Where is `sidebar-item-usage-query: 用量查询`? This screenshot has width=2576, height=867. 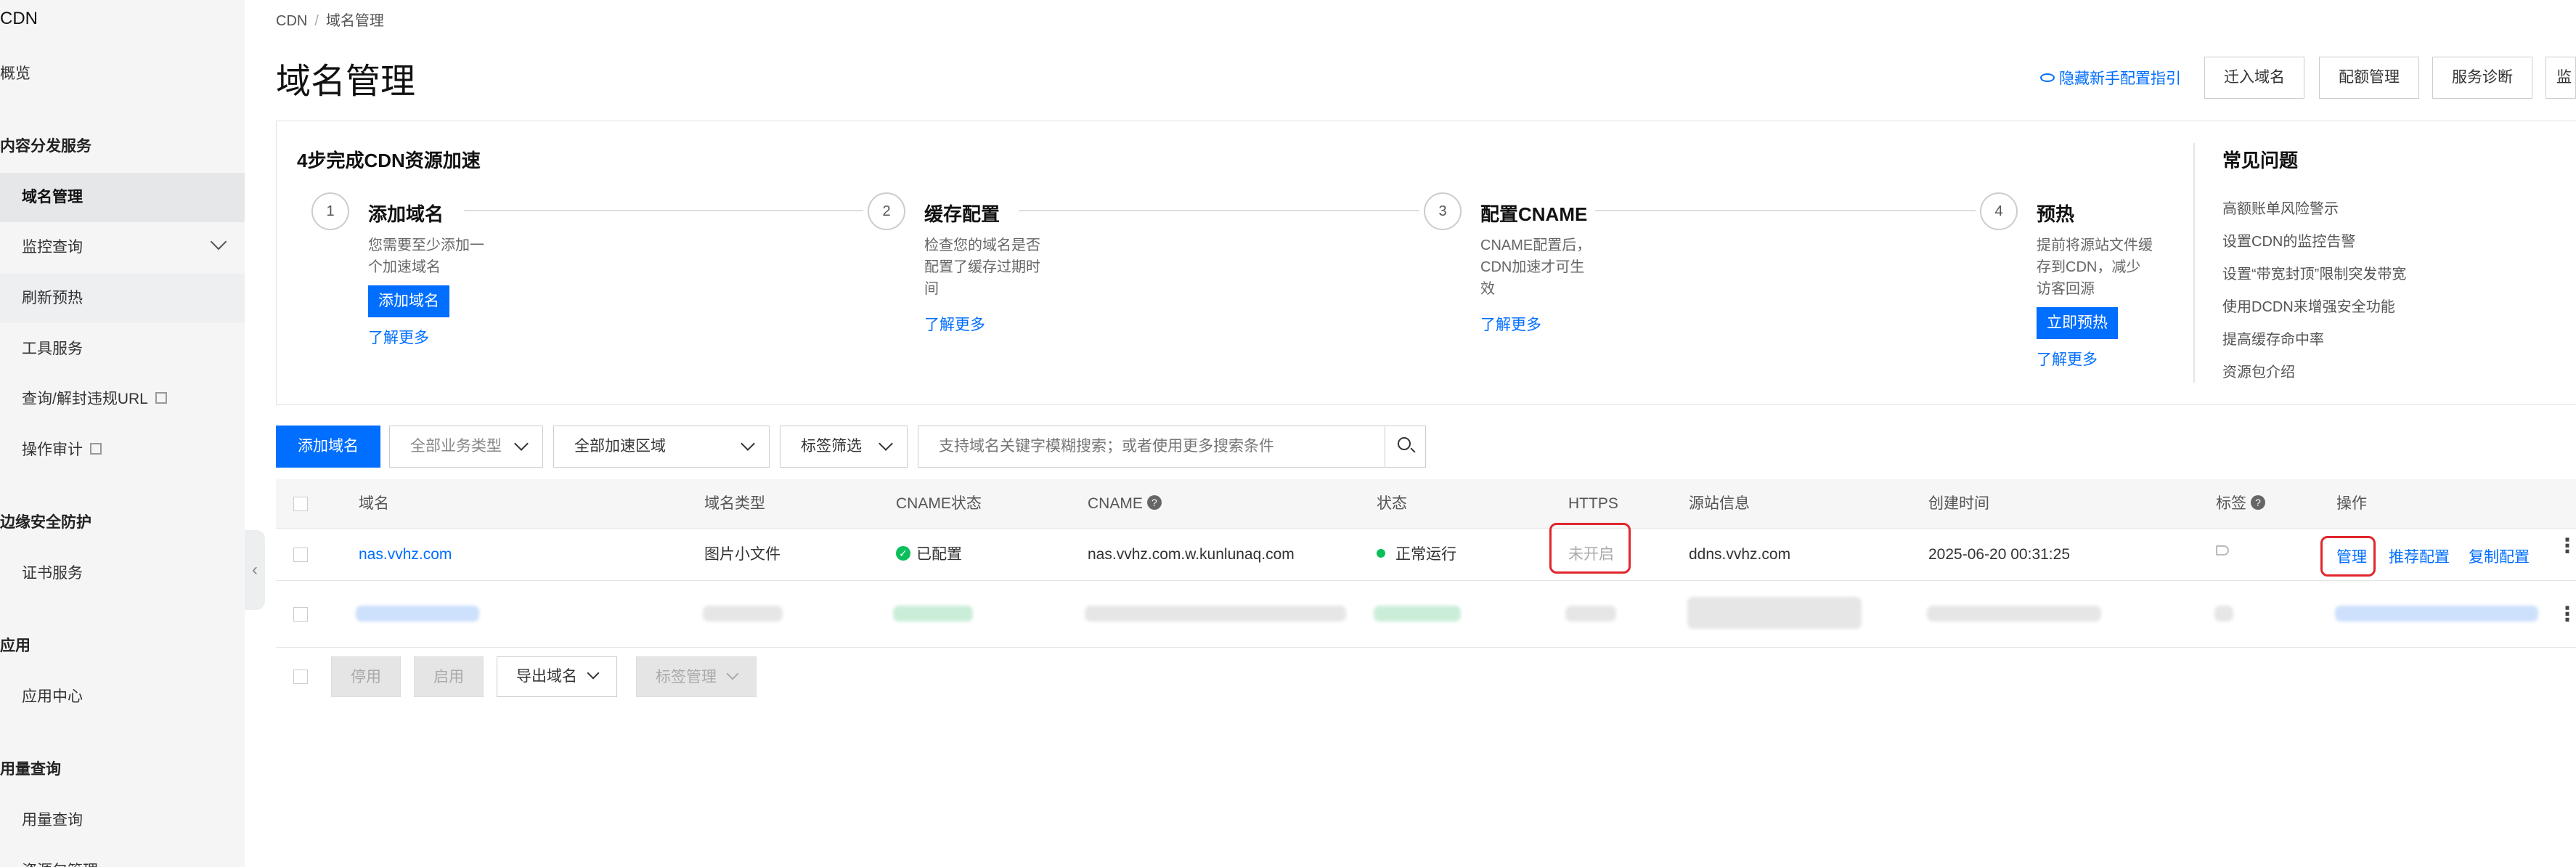
sidebar-item-usage-query: 用量查询 is located at coordinates (123, 820).